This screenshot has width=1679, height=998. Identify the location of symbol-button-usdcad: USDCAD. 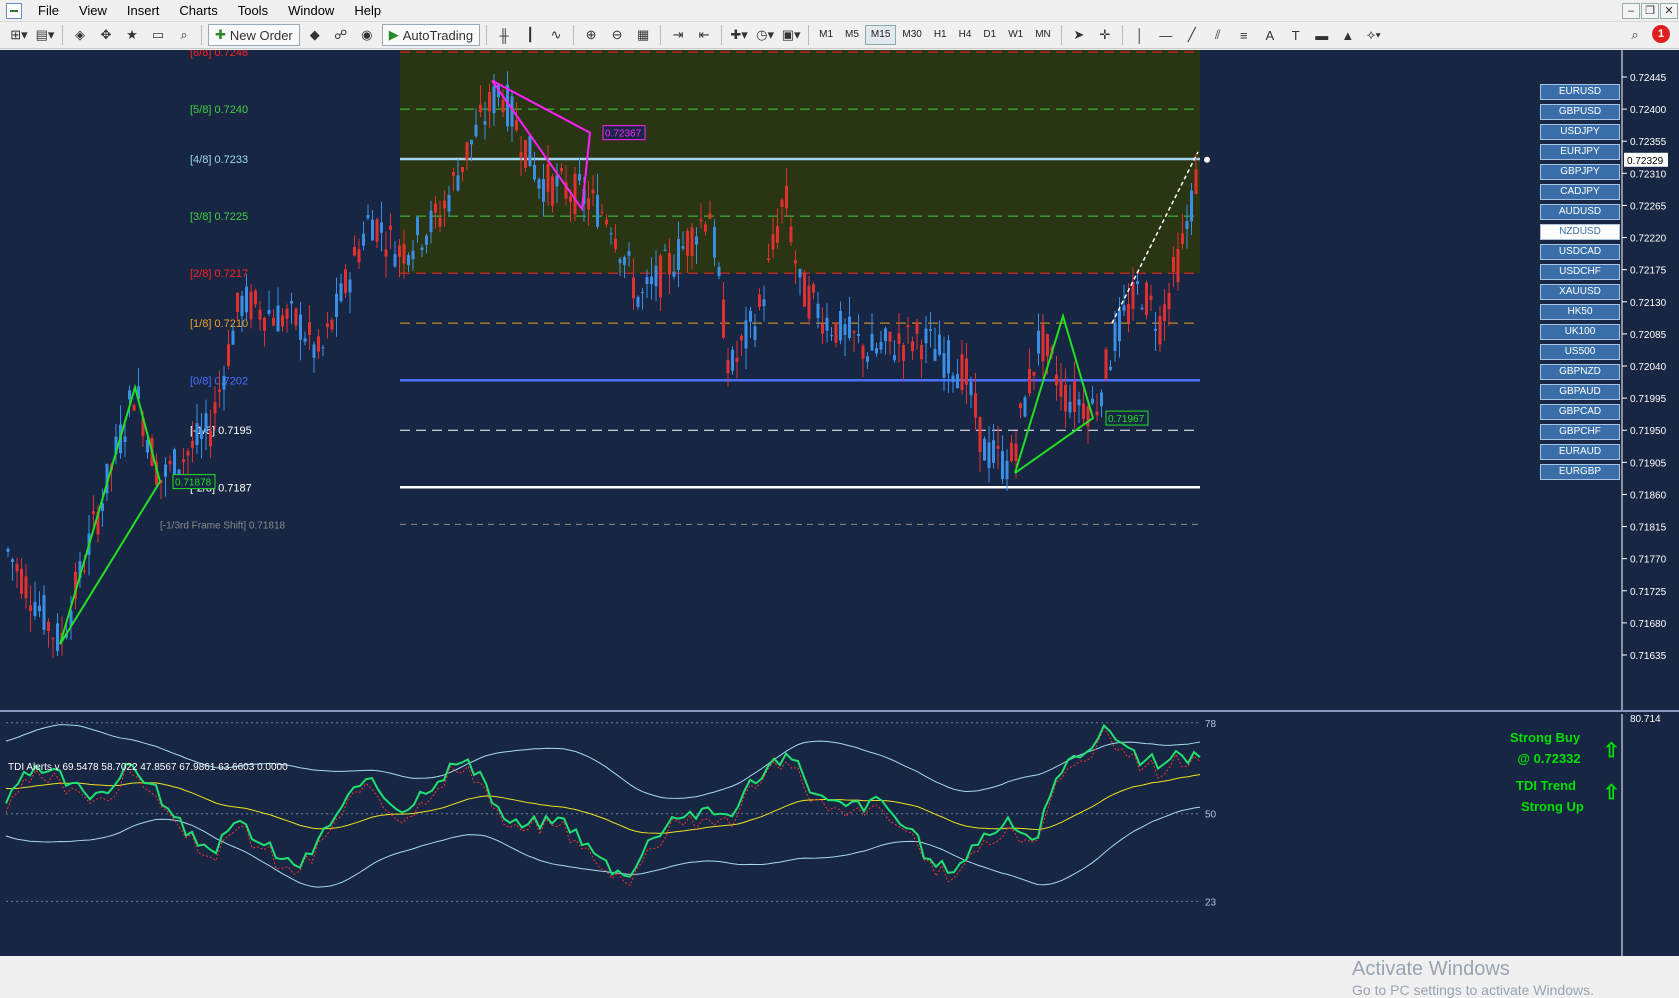
(1580, 252).